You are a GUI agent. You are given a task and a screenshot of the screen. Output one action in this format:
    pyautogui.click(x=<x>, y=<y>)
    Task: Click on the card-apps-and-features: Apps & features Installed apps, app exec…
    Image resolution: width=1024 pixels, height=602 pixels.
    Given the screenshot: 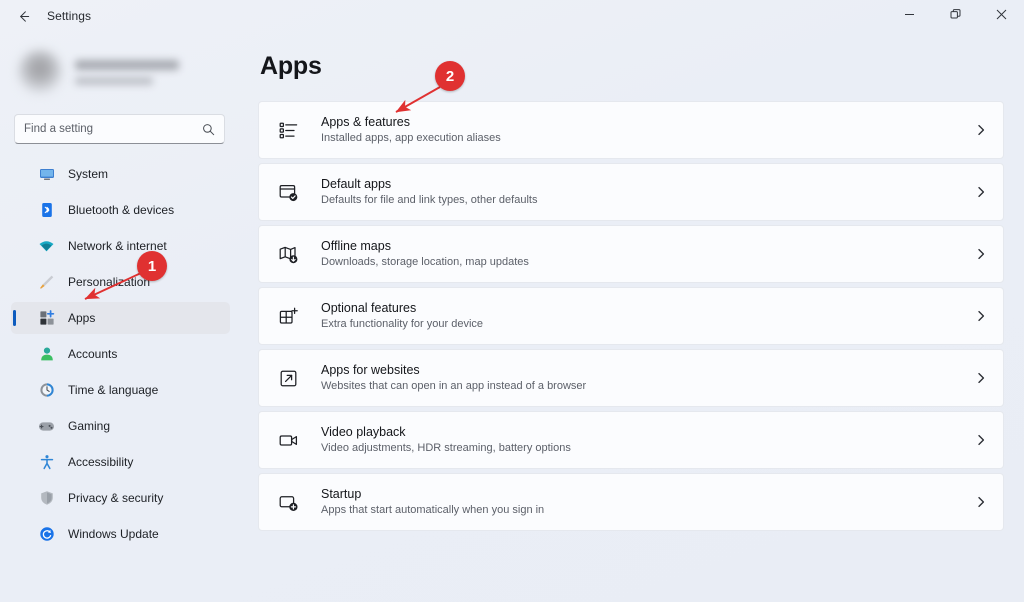 What is the action you would take?
    pyautogui.click(x=631, y=130)
    